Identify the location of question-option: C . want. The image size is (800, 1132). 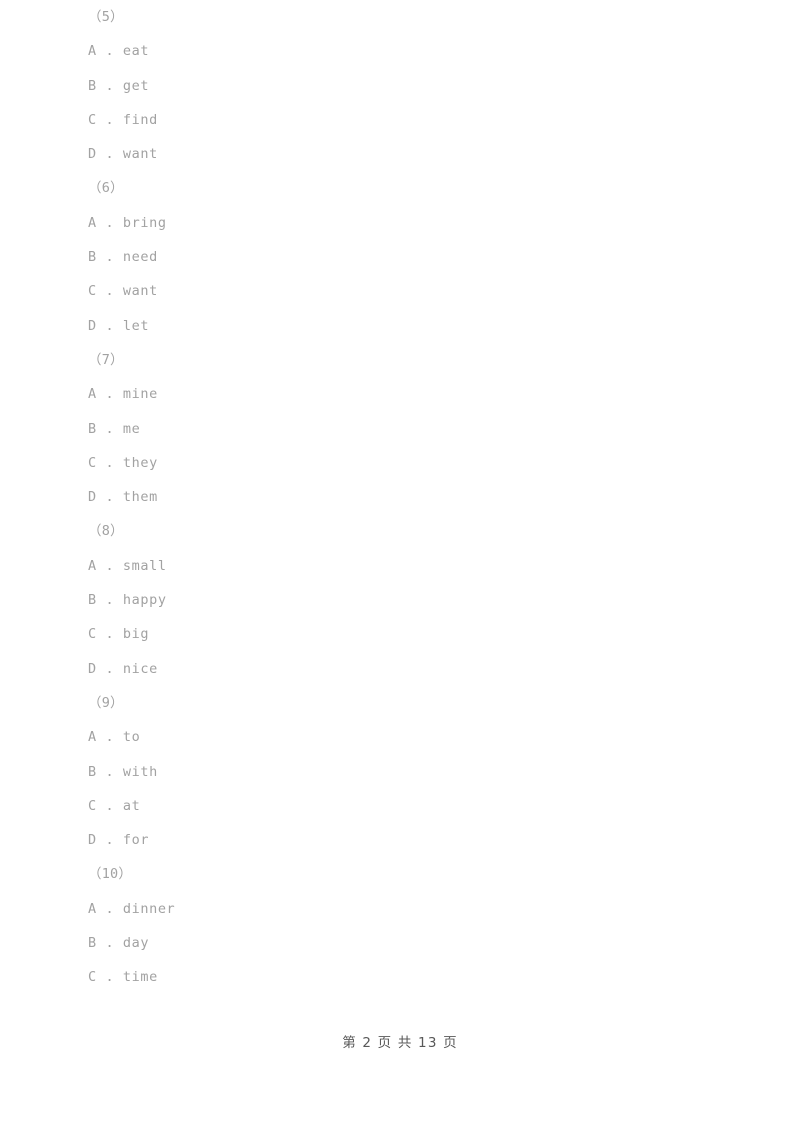
(400, 291).